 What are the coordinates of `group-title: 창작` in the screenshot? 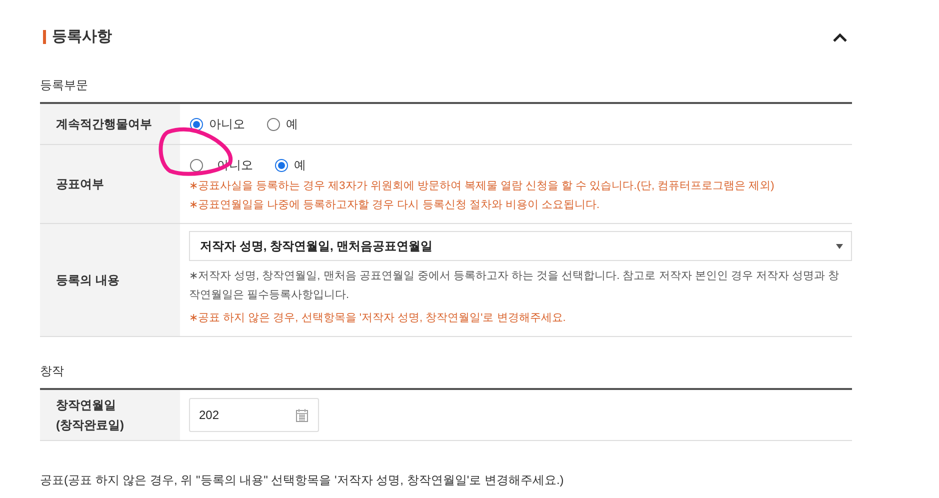 It's located at (52, 371).